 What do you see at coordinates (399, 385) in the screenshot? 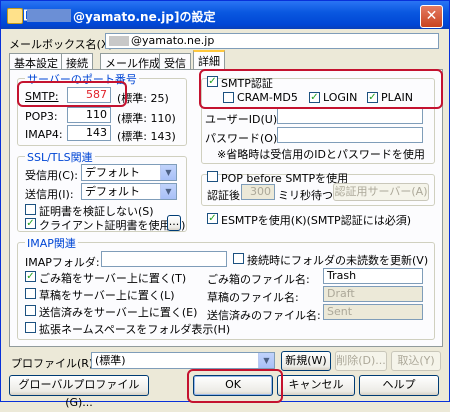
I see `help-button: ヘルプ` at bounding box center [399, 385].